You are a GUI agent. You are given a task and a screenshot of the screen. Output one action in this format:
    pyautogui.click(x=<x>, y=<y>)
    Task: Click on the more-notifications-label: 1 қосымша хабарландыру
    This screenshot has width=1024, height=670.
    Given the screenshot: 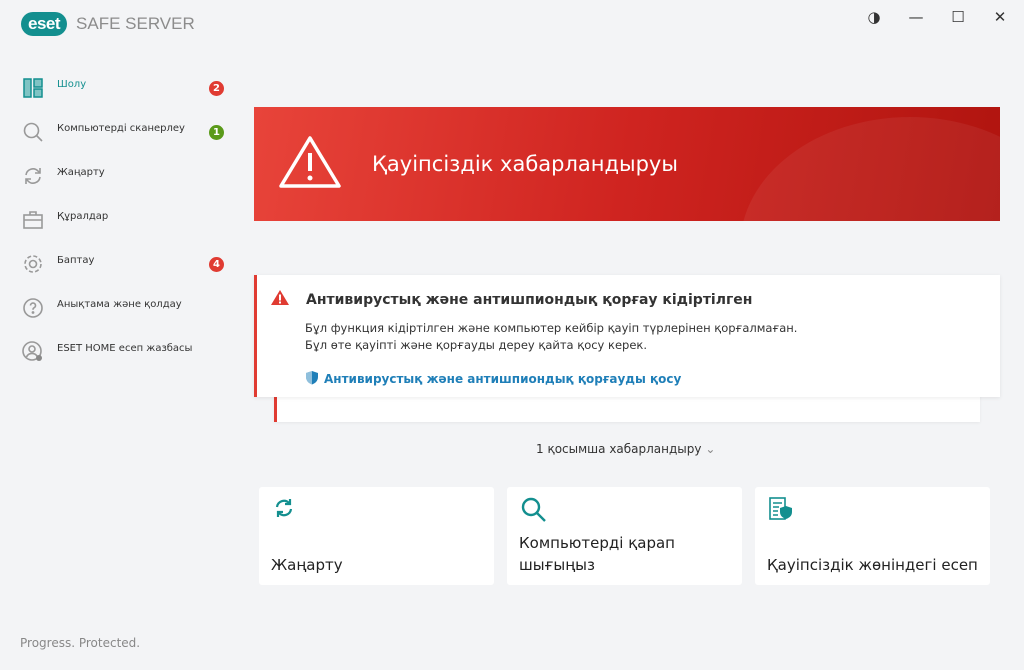 What is the action you would take?
    pyautogui.click(x=619, y=449)
    